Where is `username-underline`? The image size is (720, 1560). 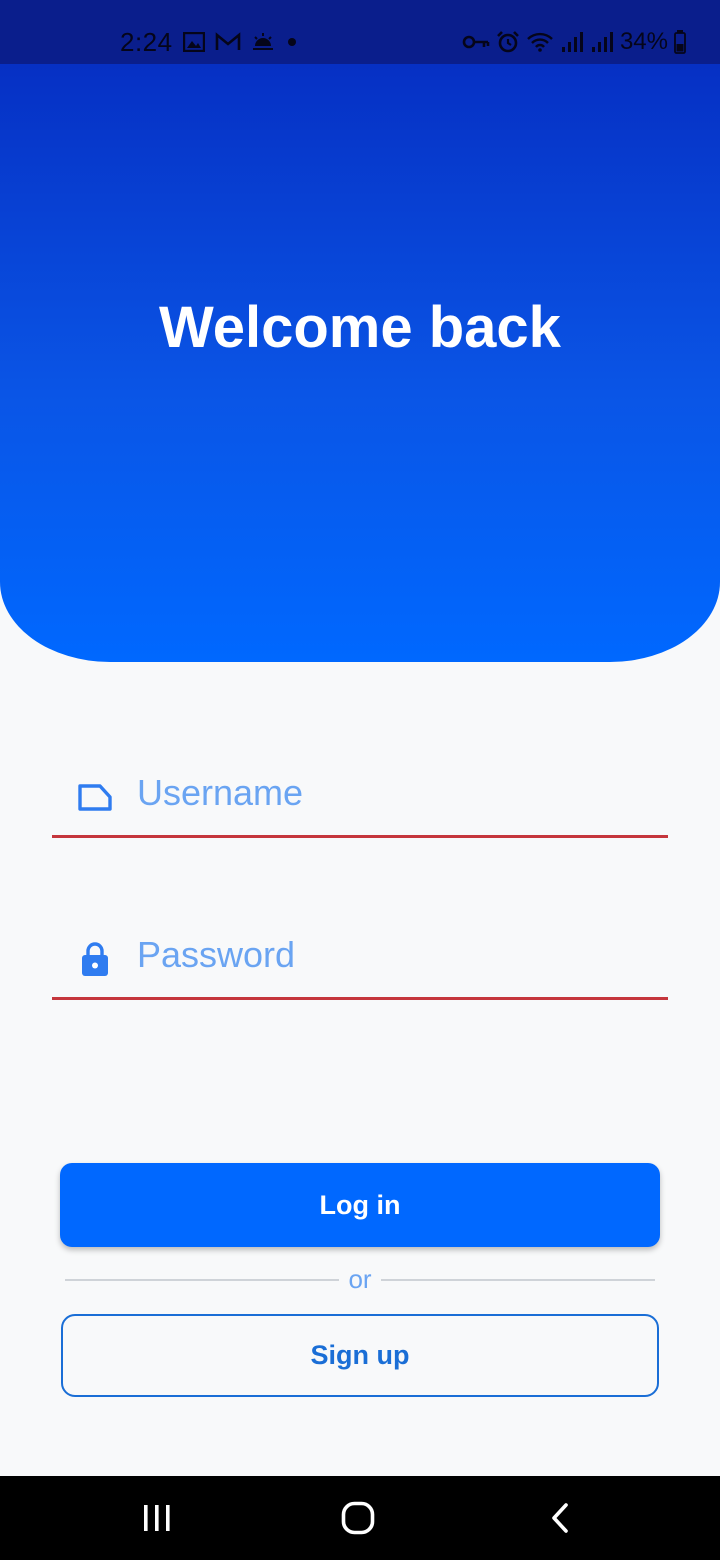
username-underline is located at coordinates (360, 836).